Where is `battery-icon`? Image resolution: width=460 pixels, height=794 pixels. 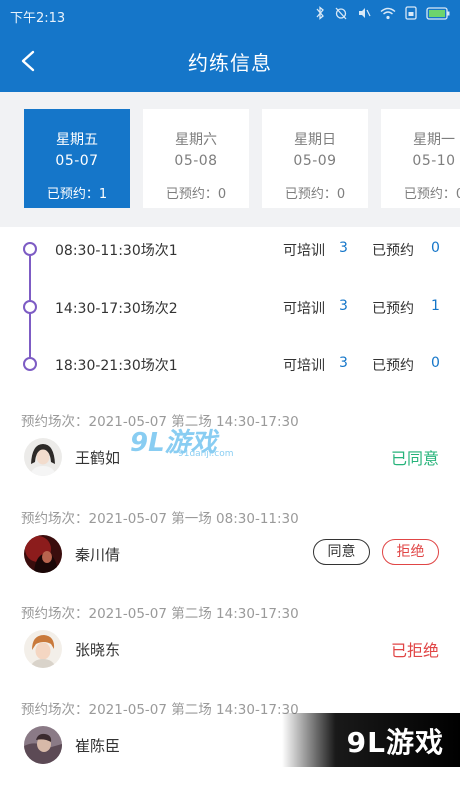 battery-icon is located at coordinates (438, 15).